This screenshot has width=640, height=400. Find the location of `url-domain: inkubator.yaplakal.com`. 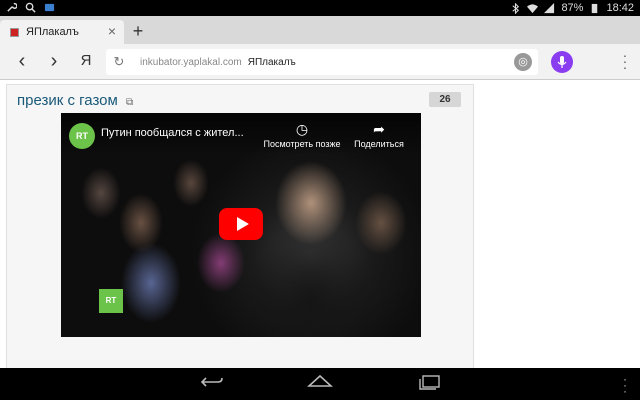

url-domain: inkubator.yaplakal.com is located at coordinates (191, 62).